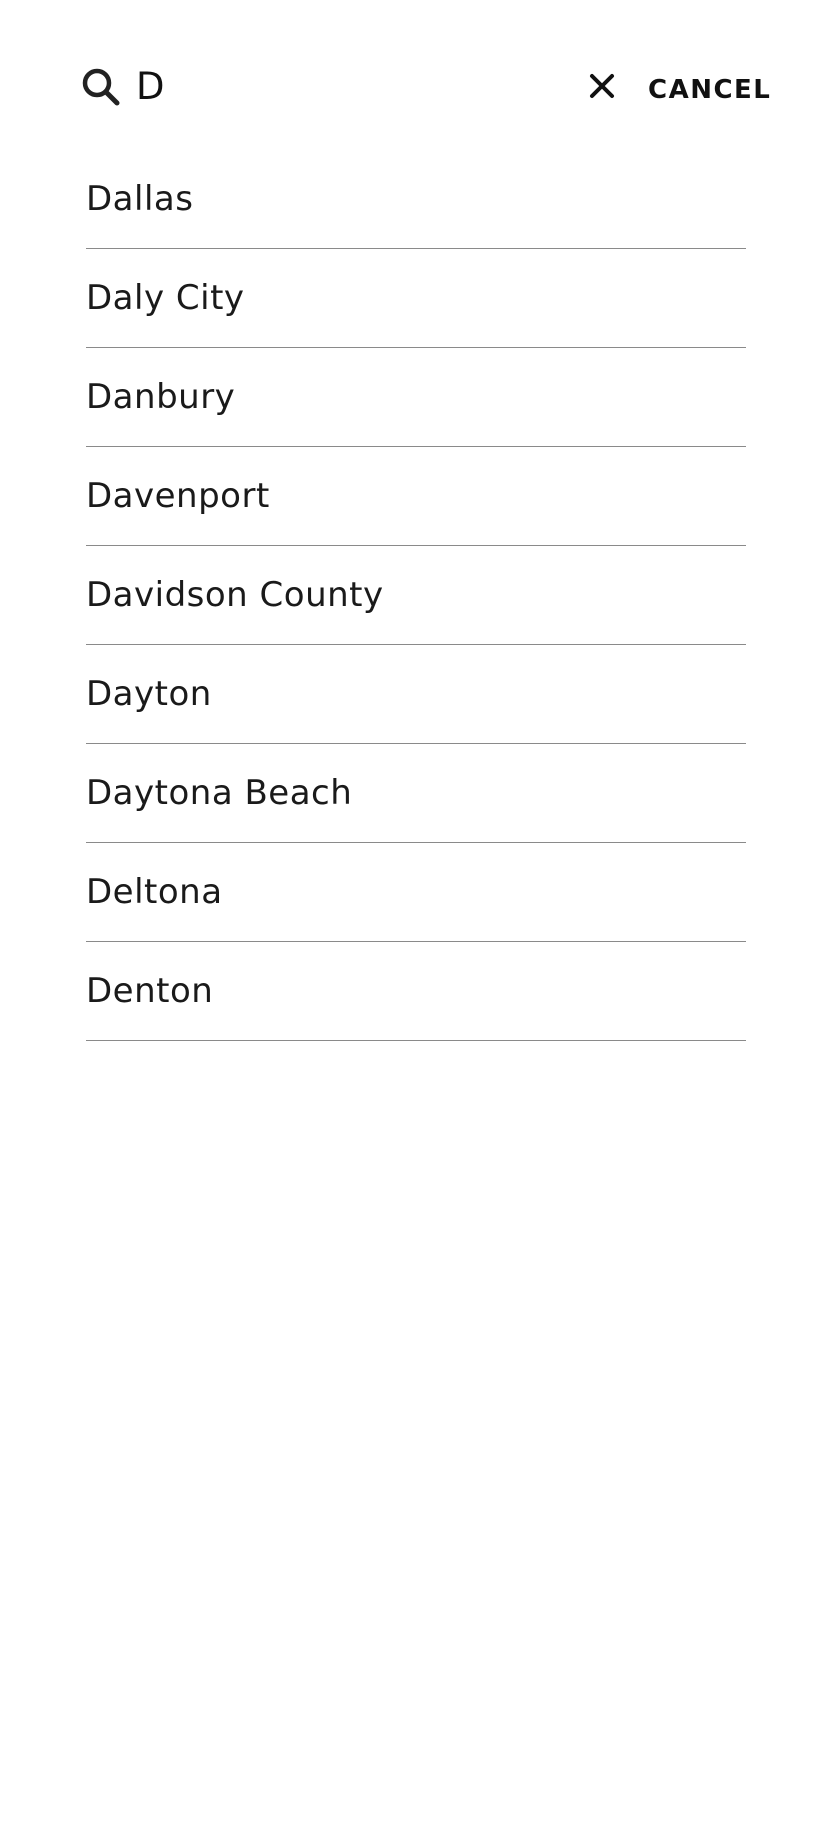 The height and width of the screenshot is (1824, 828). Describe the element at coordinates (416, 199) in the screenshot. I see `list-item: Dallas` at that location.